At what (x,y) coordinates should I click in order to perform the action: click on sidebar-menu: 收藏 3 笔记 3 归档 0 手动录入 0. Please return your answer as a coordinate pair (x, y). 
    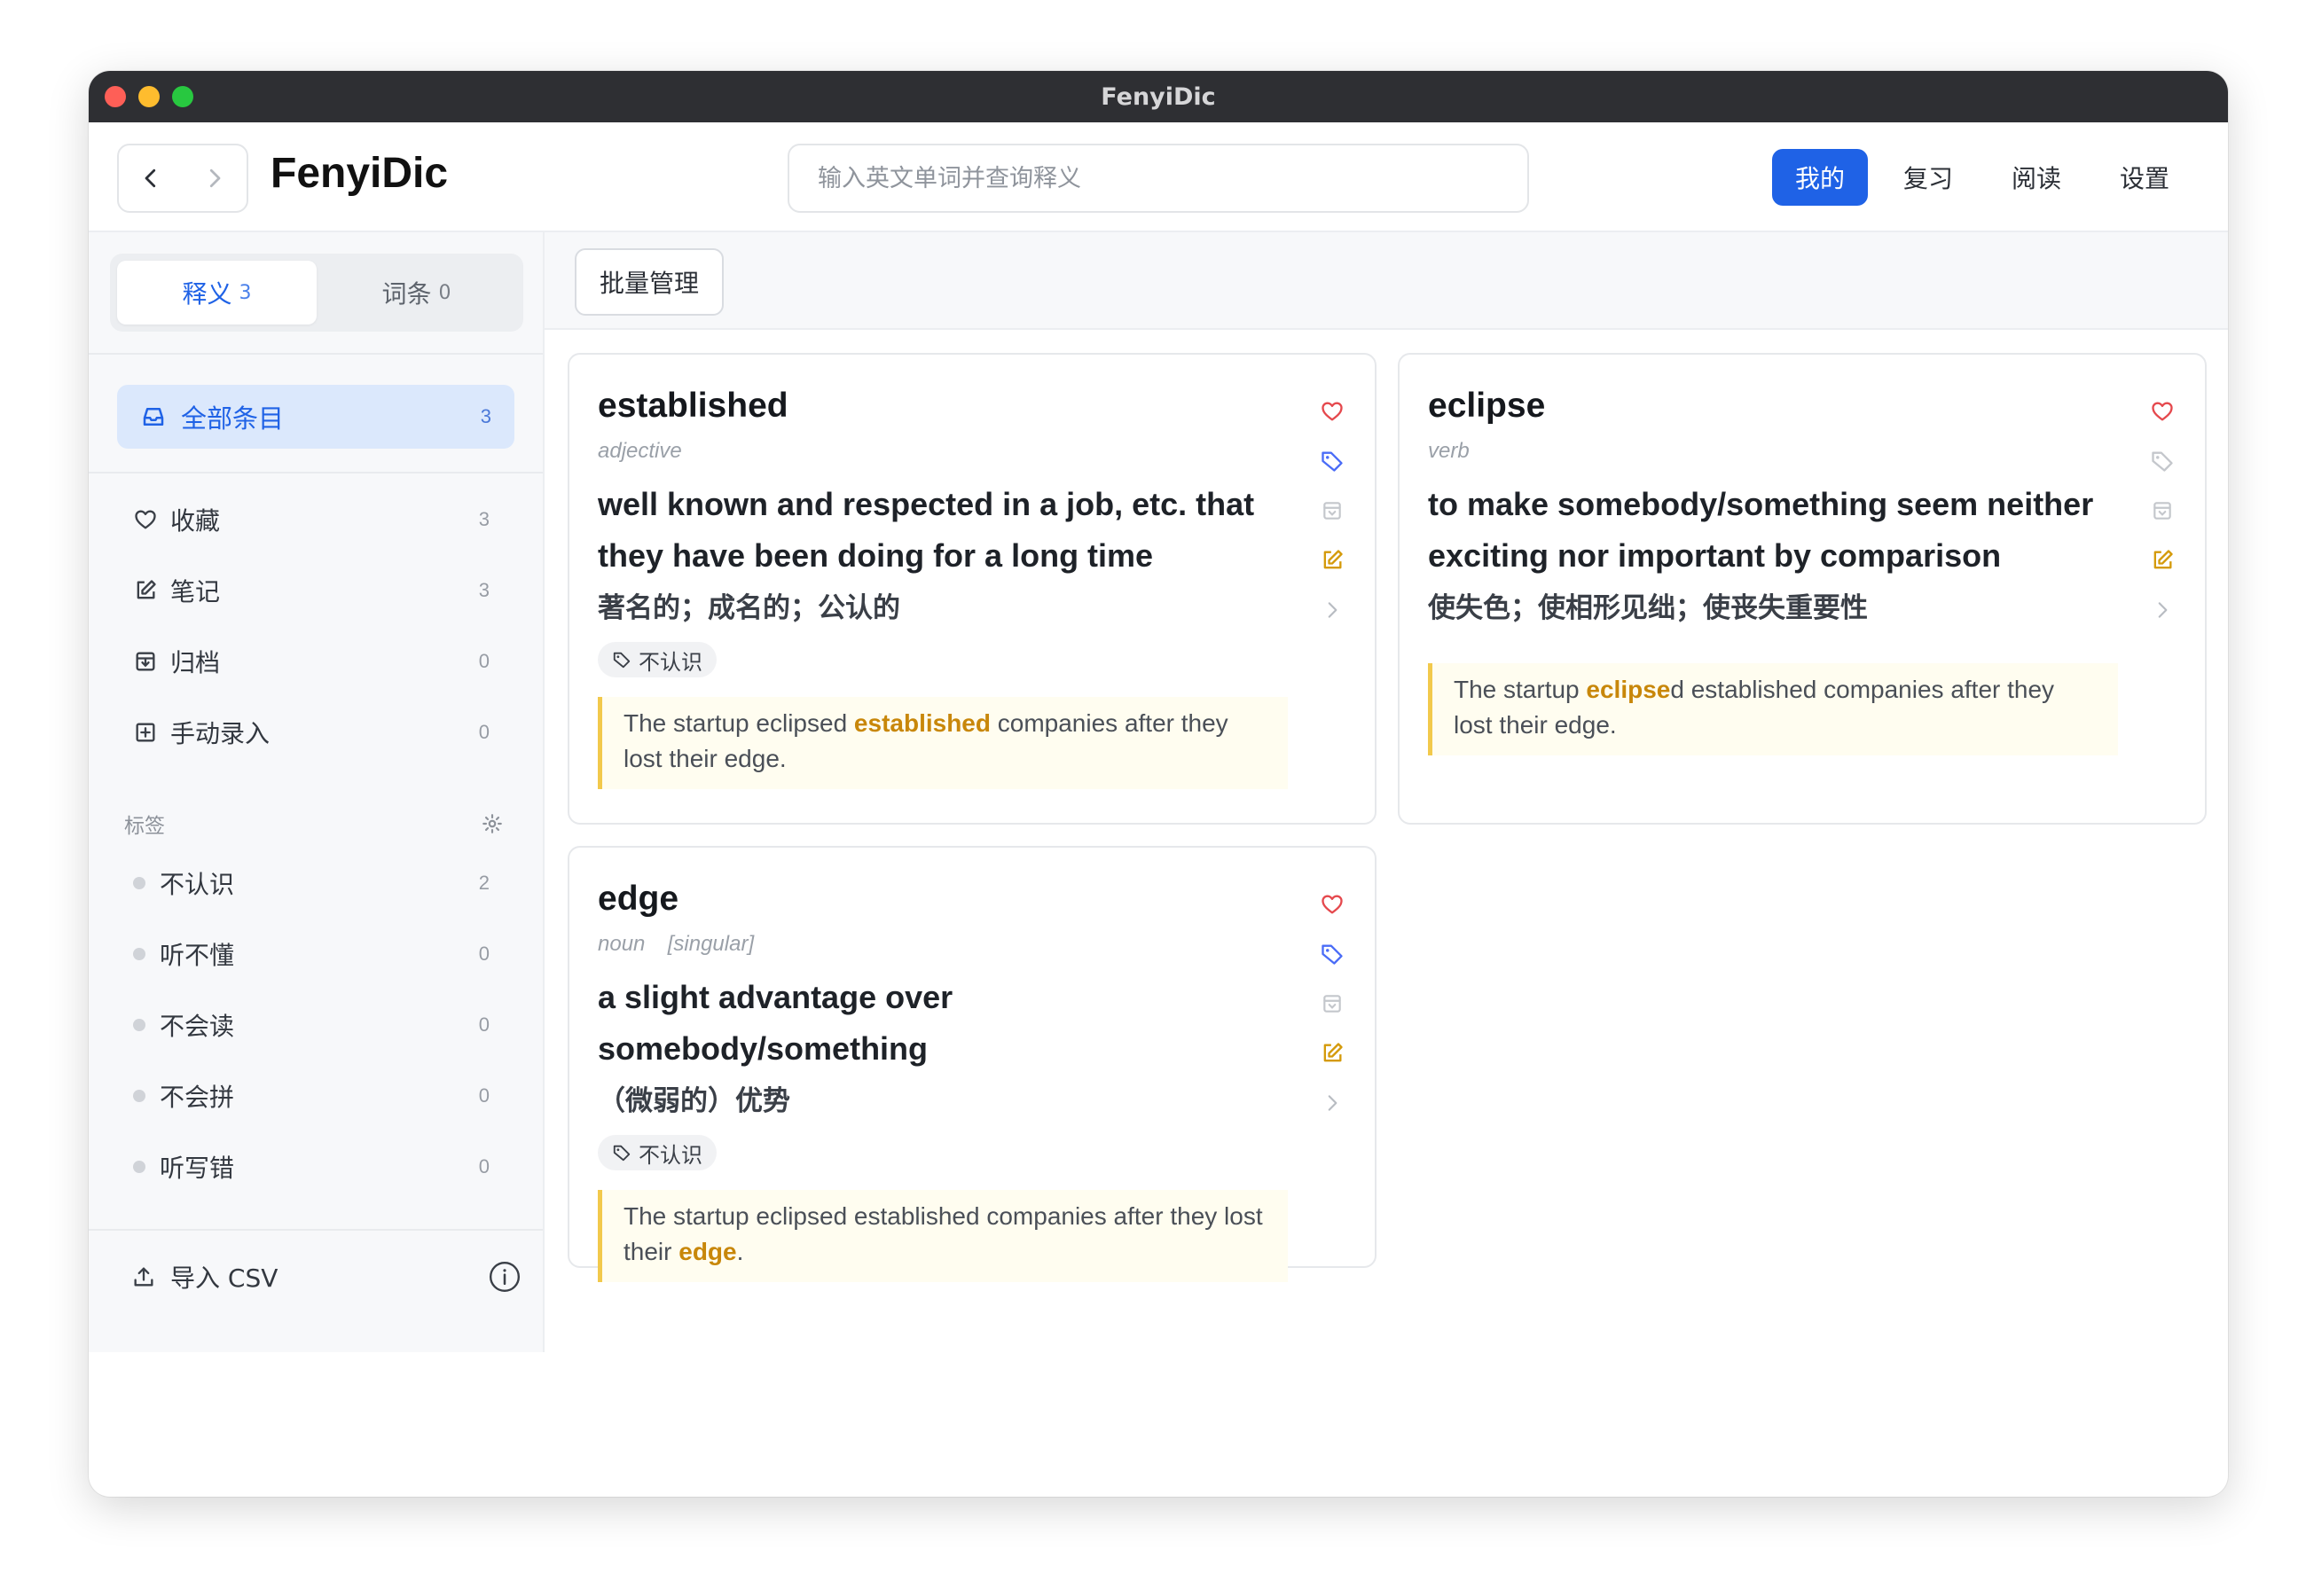
    Looking at the image, I should click on (315, 626).